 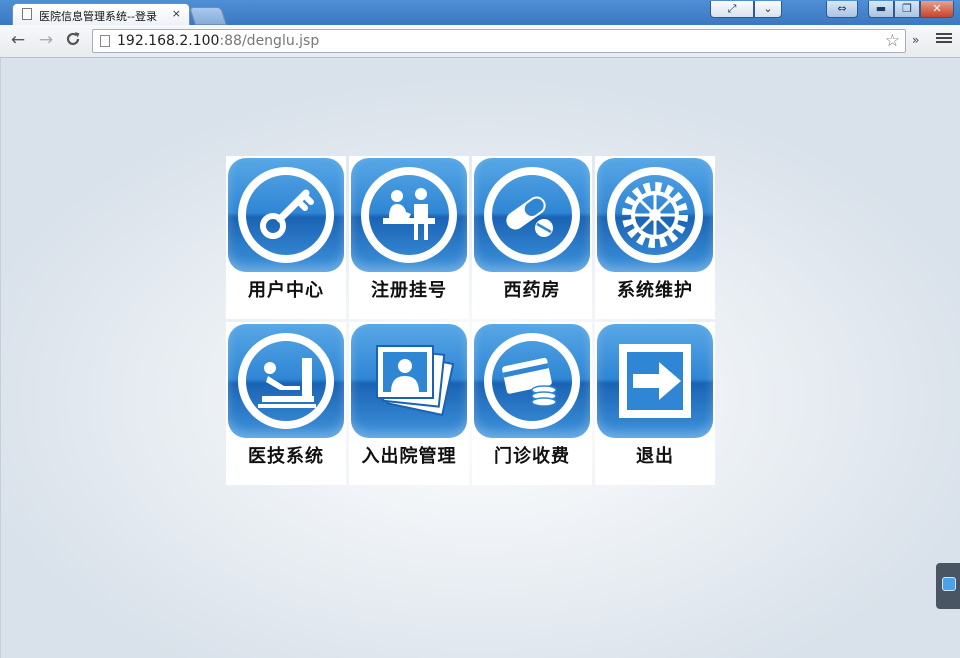 I want to click on browser-menu-icon, so click(x=944, y=39).